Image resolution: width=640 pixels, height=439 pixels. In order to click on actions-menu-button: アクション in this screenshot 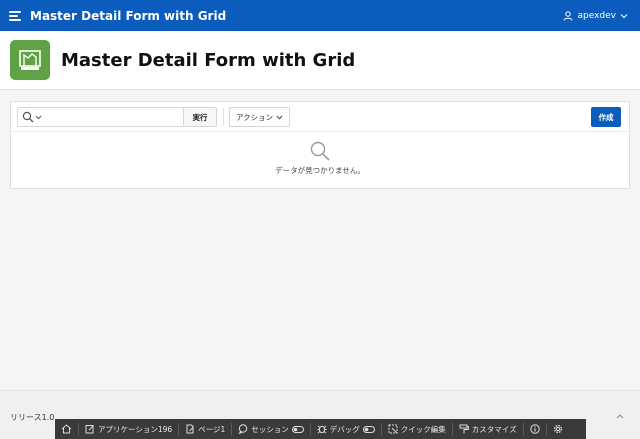, I will do `click(259, 117)`.